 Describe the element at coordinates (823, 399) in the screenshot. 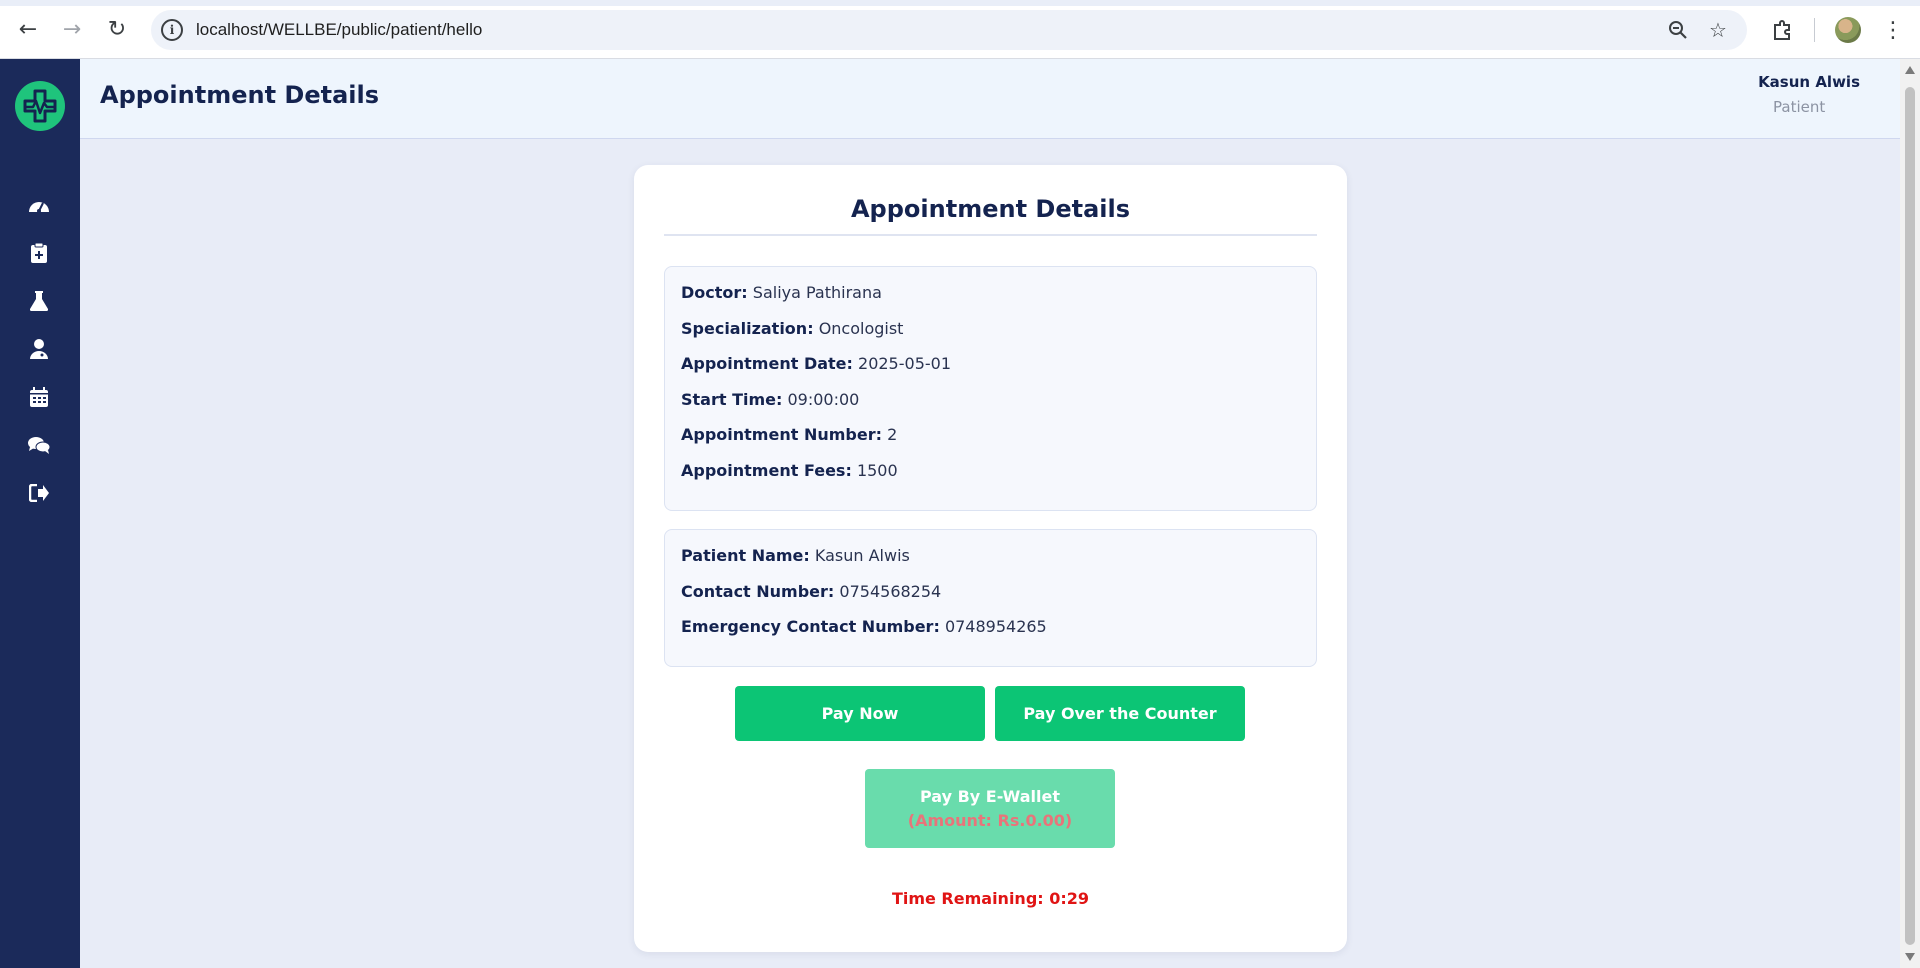

I see `start-time-value: 09:00:00` at that location.